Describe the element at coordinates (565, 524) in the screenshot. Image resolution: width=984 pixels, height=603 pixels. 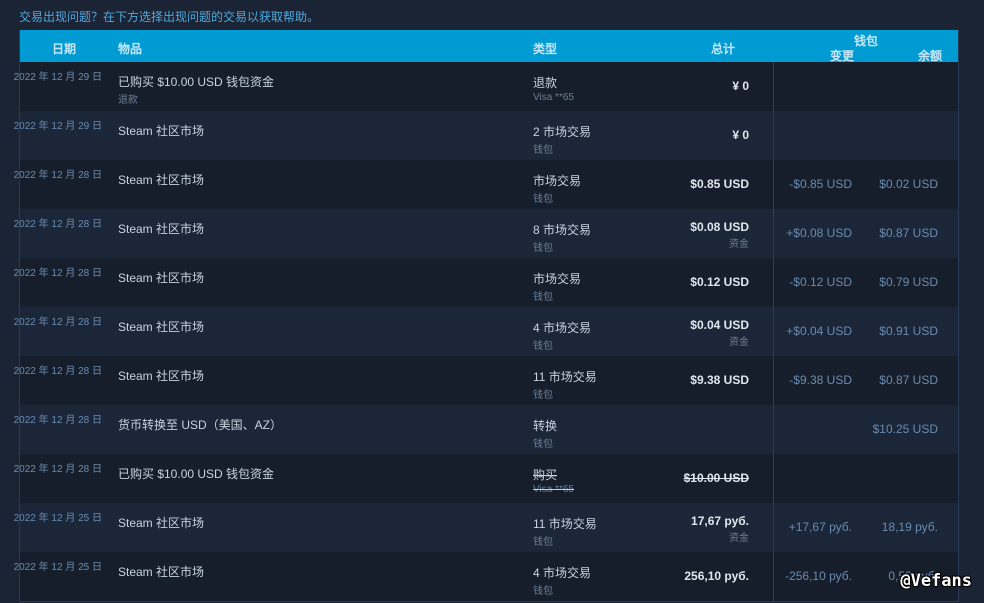
I see `type-name: 11 市场交易` at that location.